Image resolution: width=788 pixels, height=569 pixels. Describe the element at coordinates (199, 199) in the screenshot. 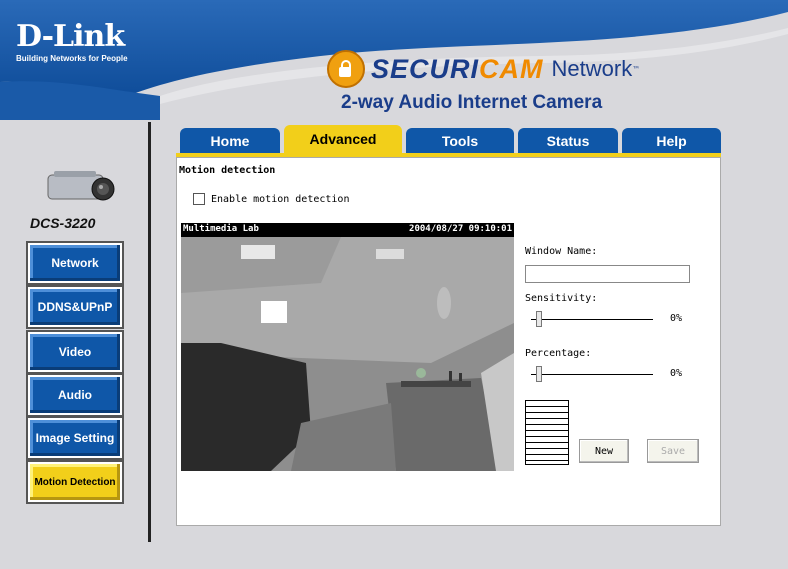

I see `enable-motion-checkbox` at that location.